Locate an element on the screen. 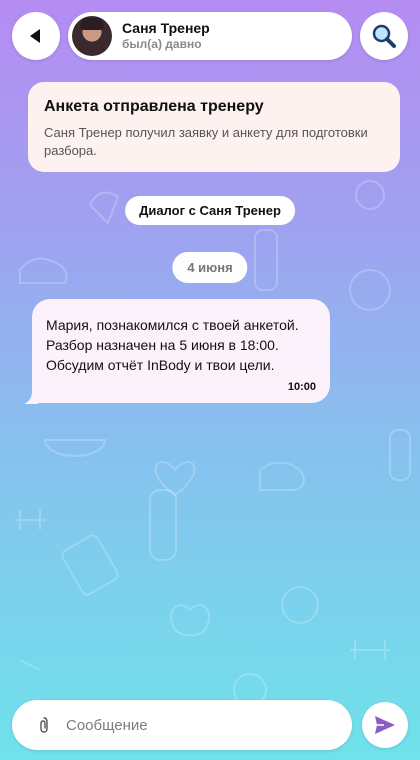 Image resolution: width=420 pixels, height=760 pixels. header-text: Саня Тренер был(а) давно is located at coordinates (166, 35).